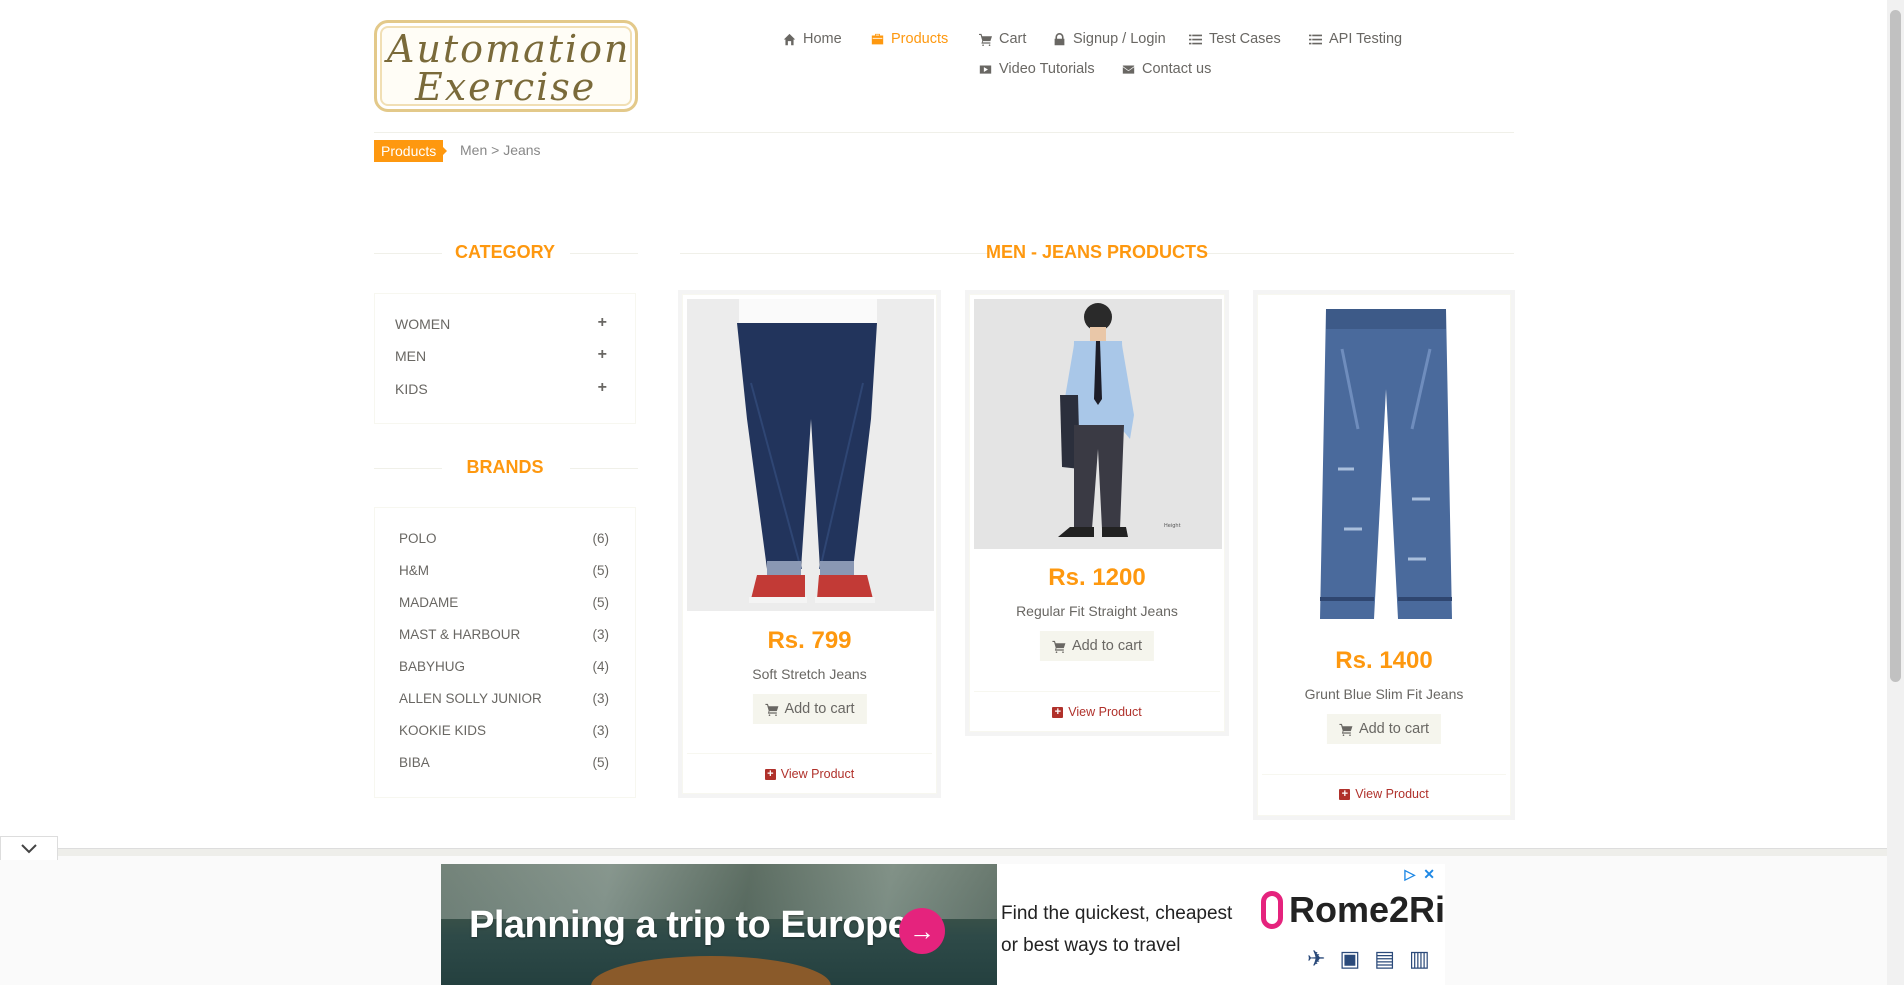 The height and width of the screenshot is (985, 1904). What do you see at coordinates (809, 640) in the screenshot?
I see `product-price: Rs. 799` at bounding box center [809, 640].